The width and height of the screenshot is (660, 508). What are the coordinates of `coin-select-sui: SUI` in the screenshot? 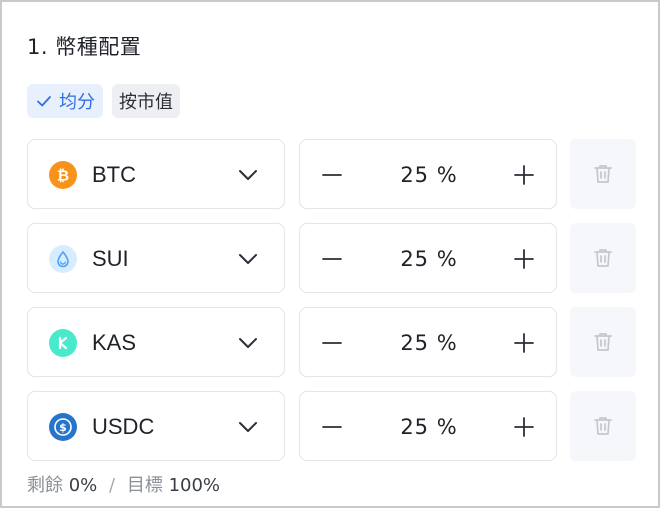 It's located at (156, 258).